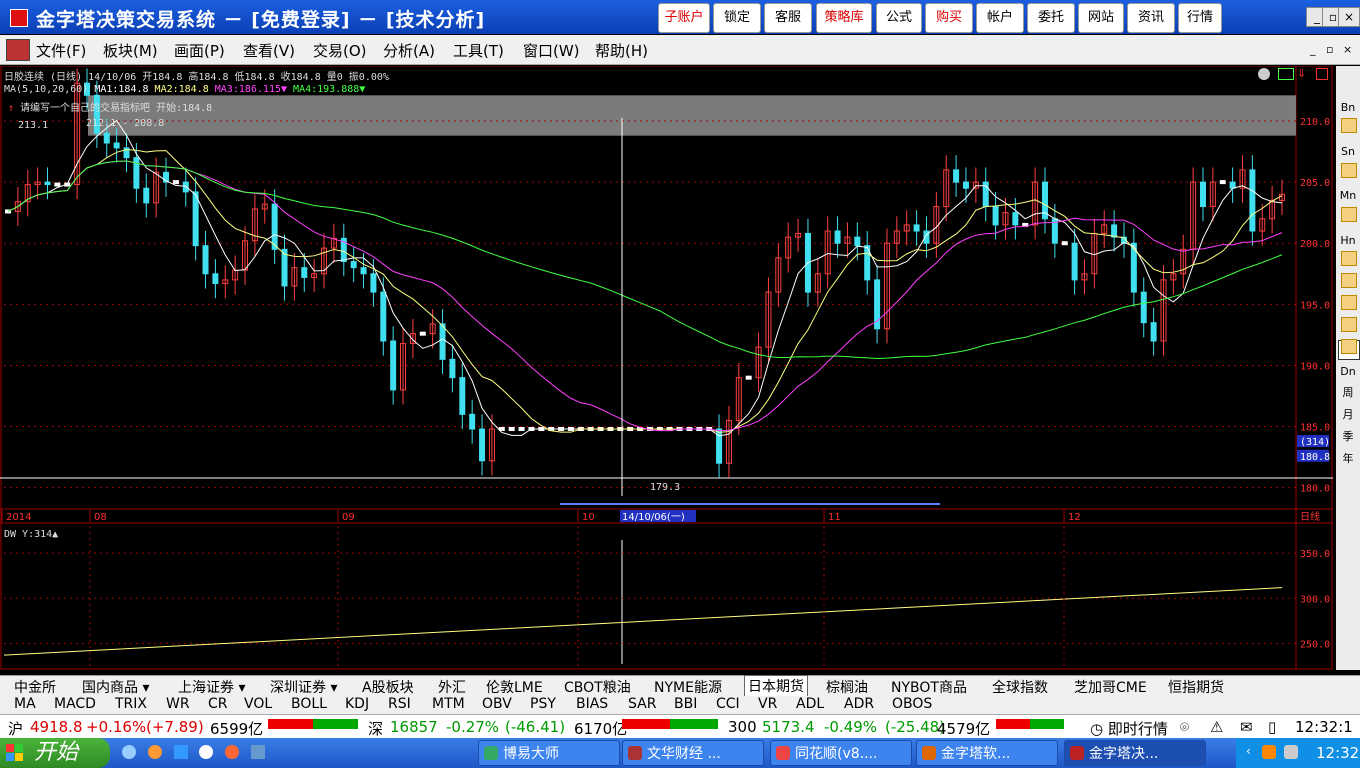 Image resolution: width=1360 pixels, height=768 pixels. I want to click on market-tab: NYBOT商品, so click(929, 687).